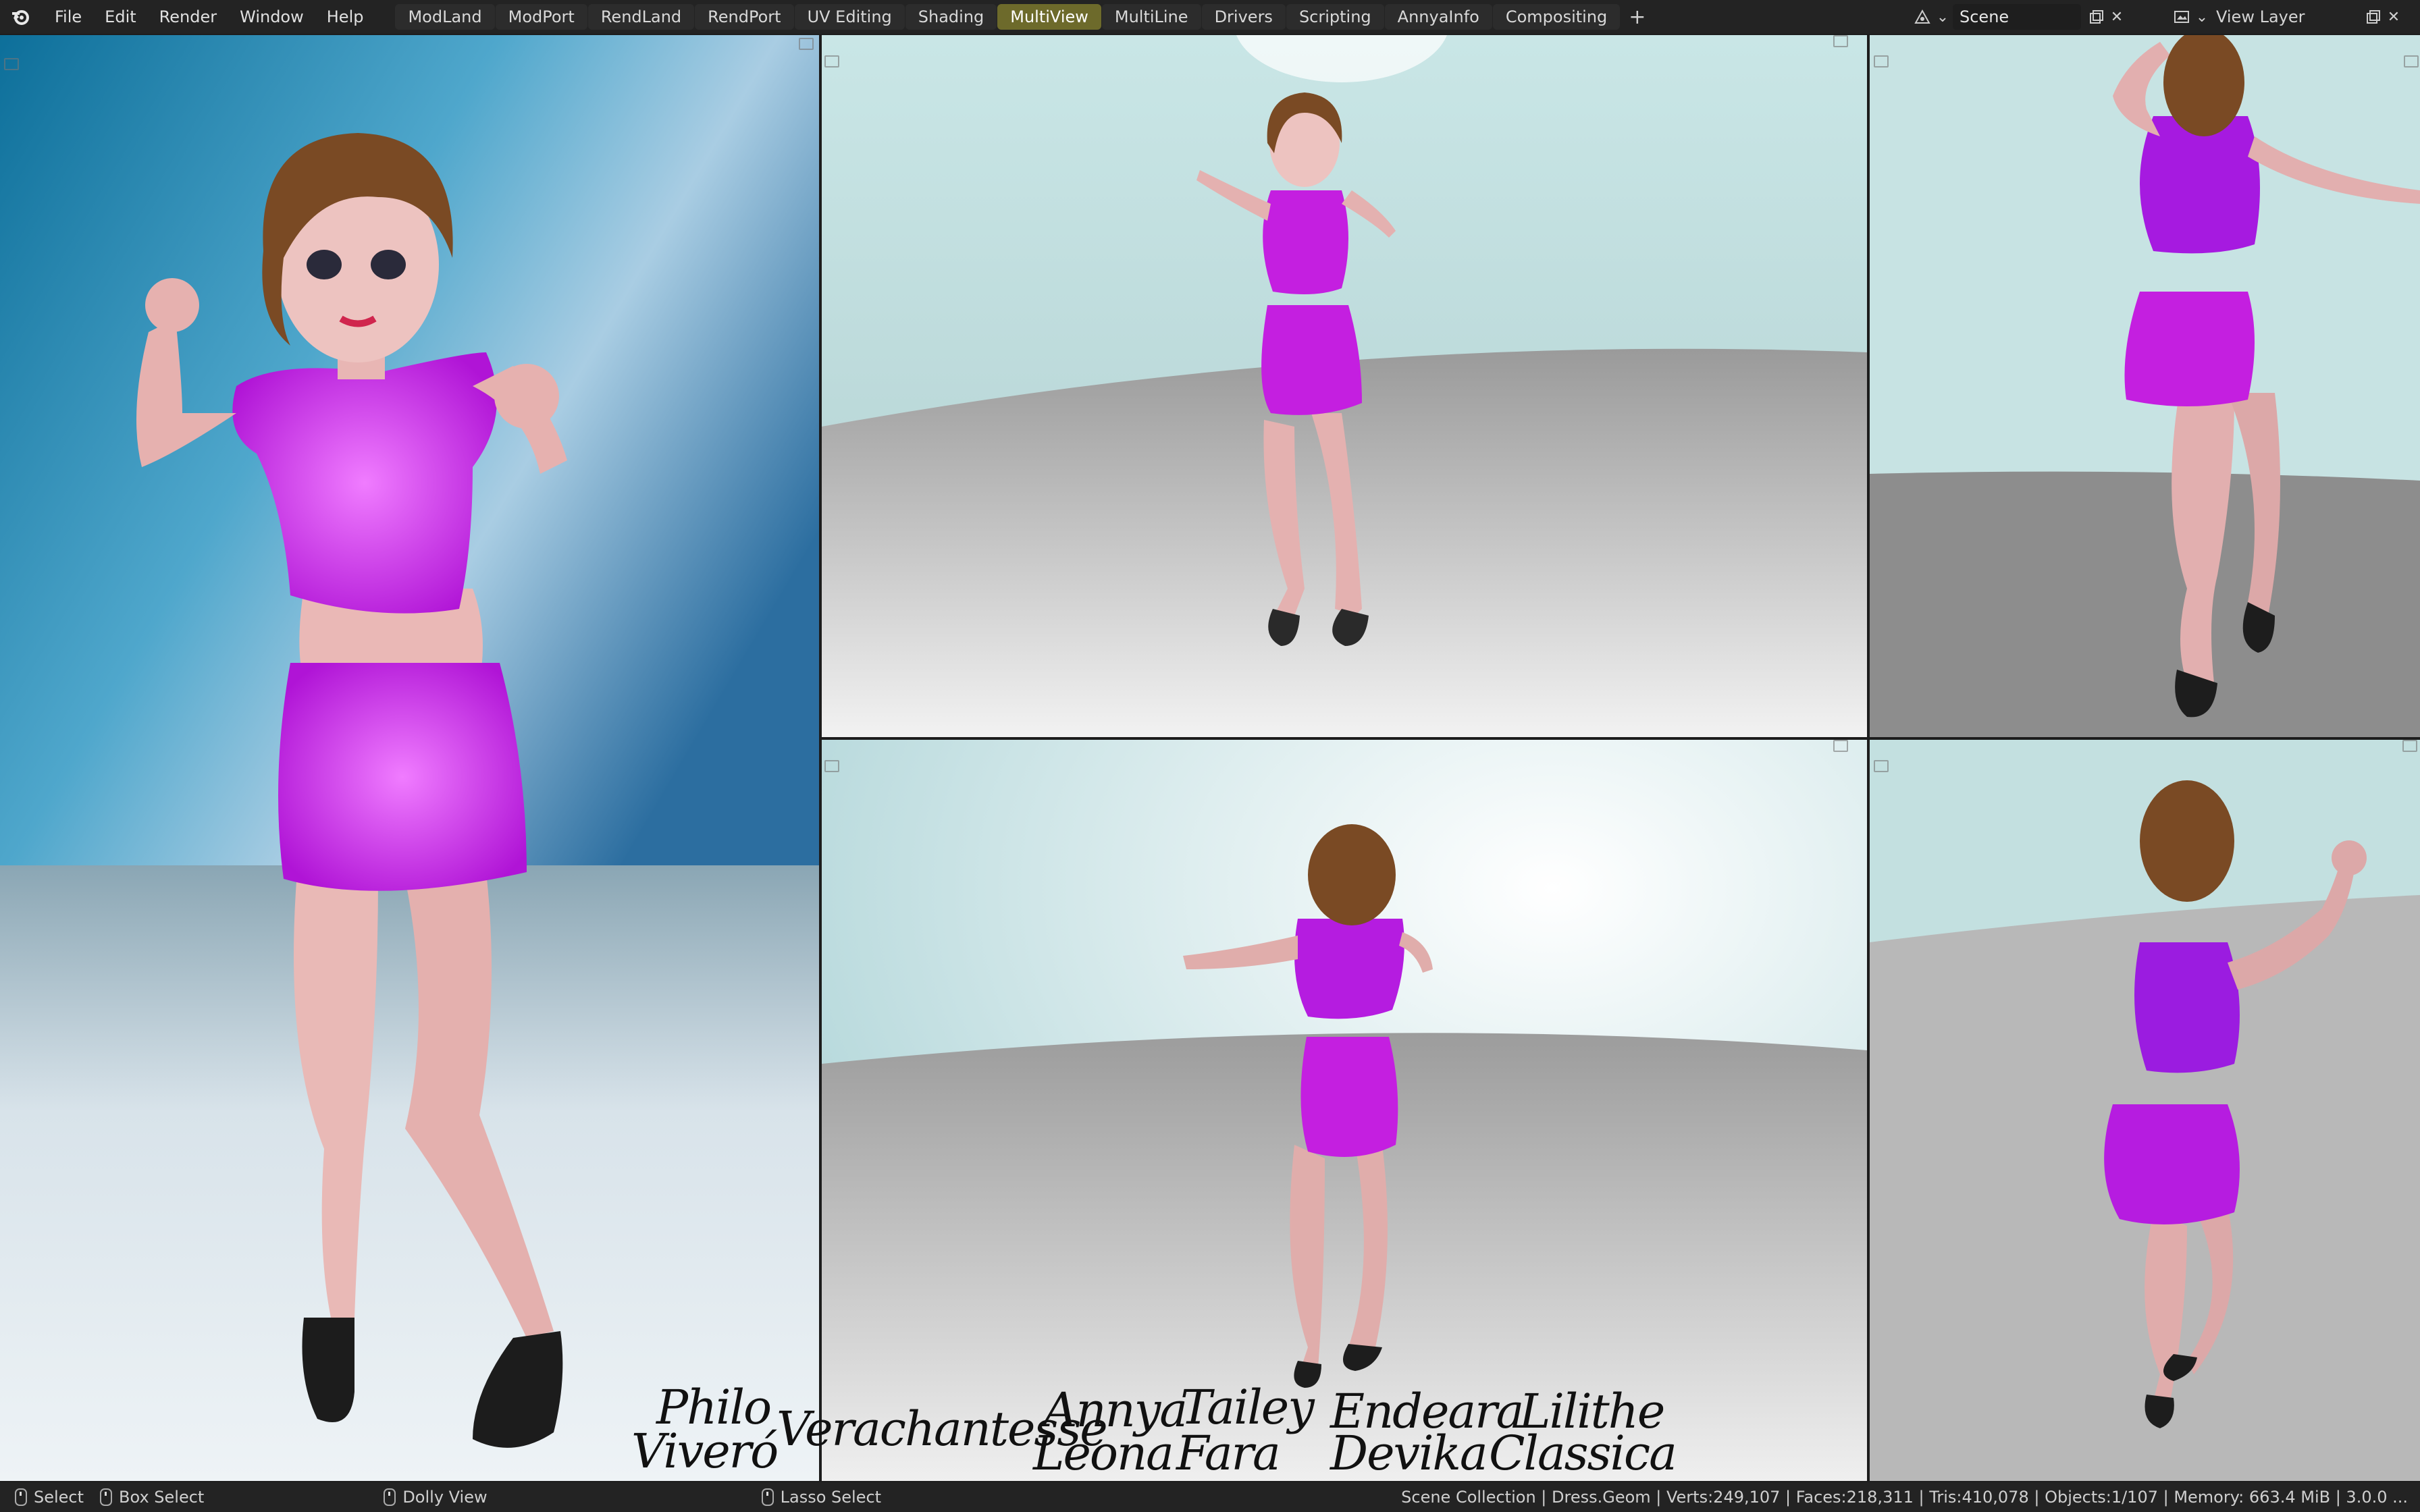 Image resolution: width=2420 pixels, height=1512 pixels. Describe the element at coordinates (1247, 1408) in the screenshot. I see `name-tailey: Tailey` at that location.